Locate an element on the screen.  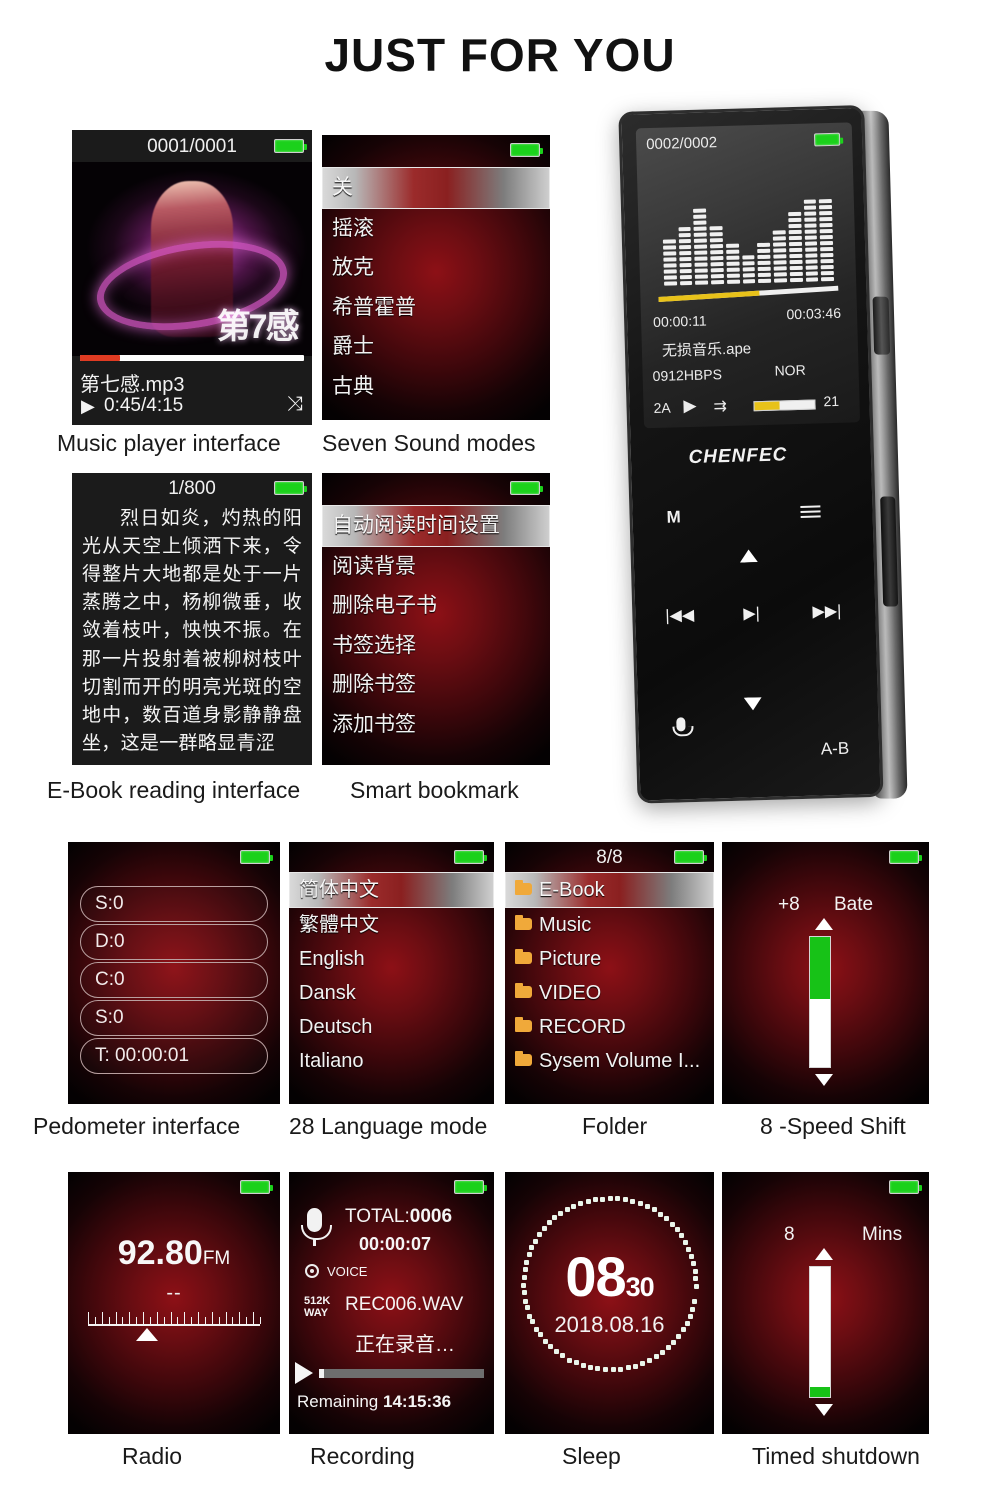
recording-total: TOTAL:0006 is located at coordinates (398, 1217).